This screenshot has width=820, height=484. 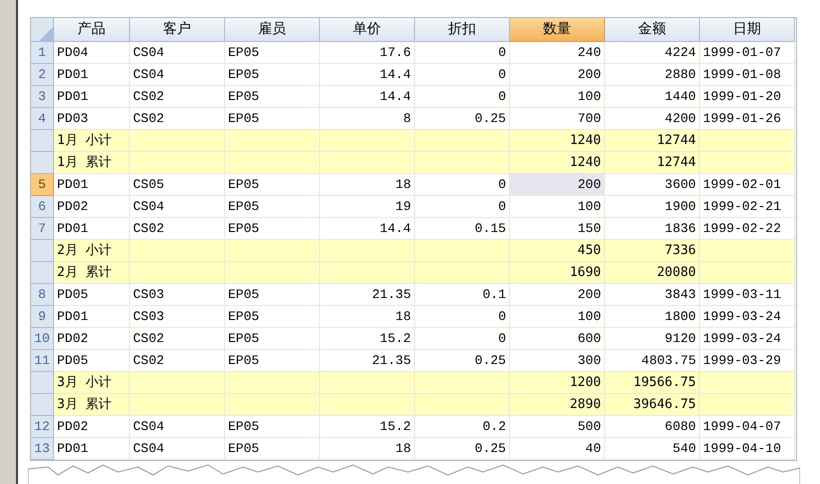 What do you see at coordinates (557, 251) in the screenshot?
I see `table-cell: 450` at bounding box center [557, 251].